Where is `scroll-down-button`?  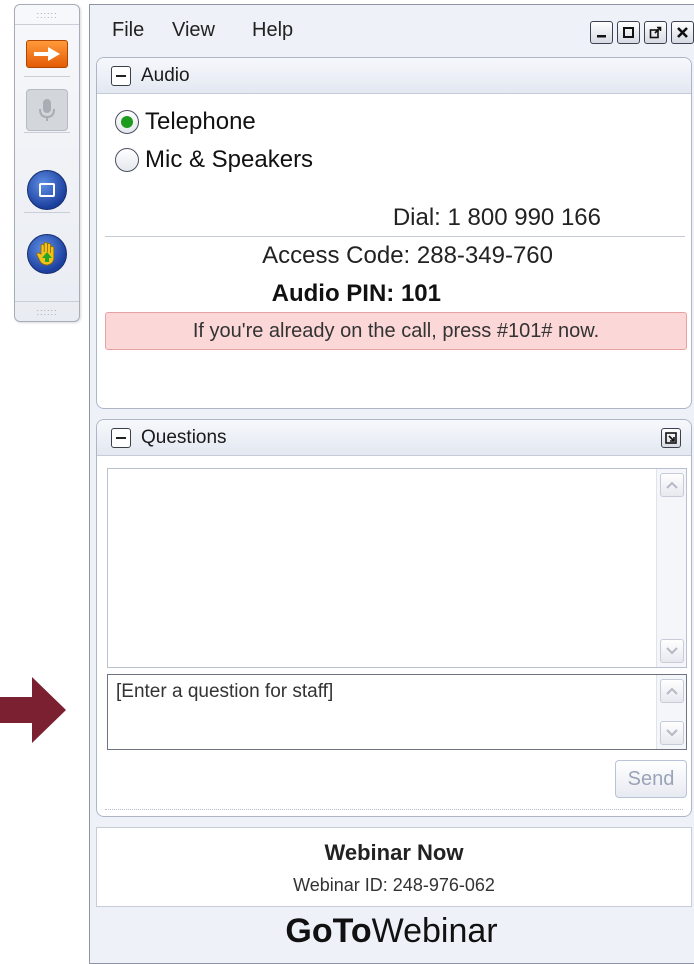
scroll-down-button is located at coordinates (672, 651).